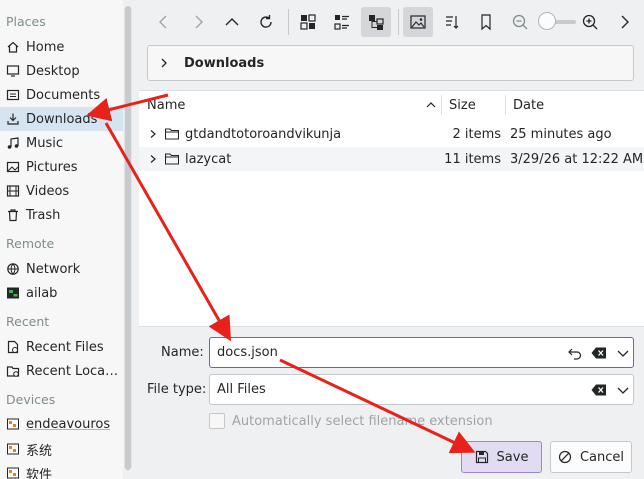 The width and height of the screenshot is (644, 479). Describe the element at coordinates (13, 191) in the screenshot. I see `videos-icon` at that location.